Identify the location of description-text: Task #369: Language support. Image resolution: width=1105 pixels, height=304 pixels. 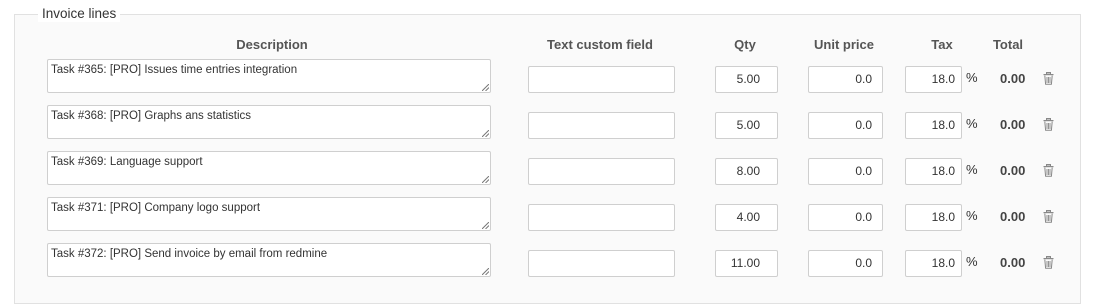
(127, 162).